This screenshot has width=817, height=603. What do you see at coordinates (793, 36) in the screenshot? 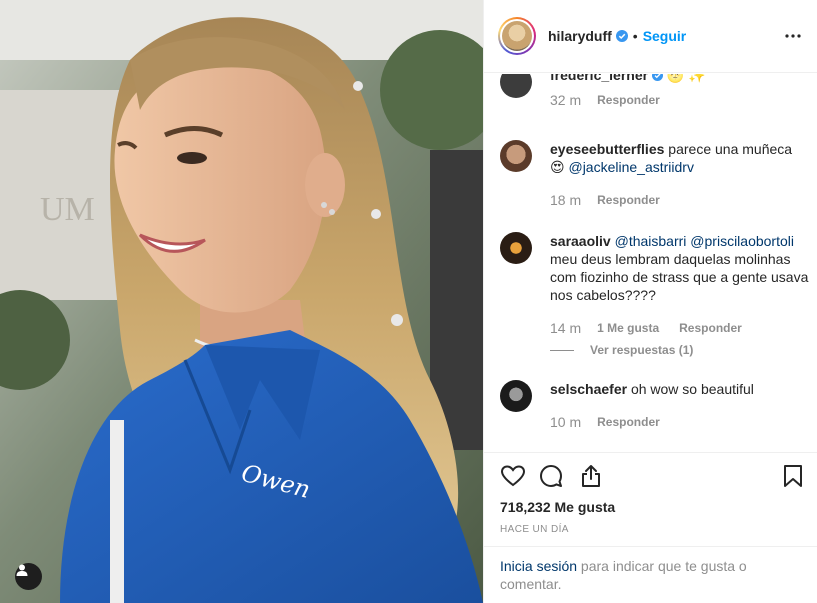
I see `more-options-icon` at bounding box center [793, 36].